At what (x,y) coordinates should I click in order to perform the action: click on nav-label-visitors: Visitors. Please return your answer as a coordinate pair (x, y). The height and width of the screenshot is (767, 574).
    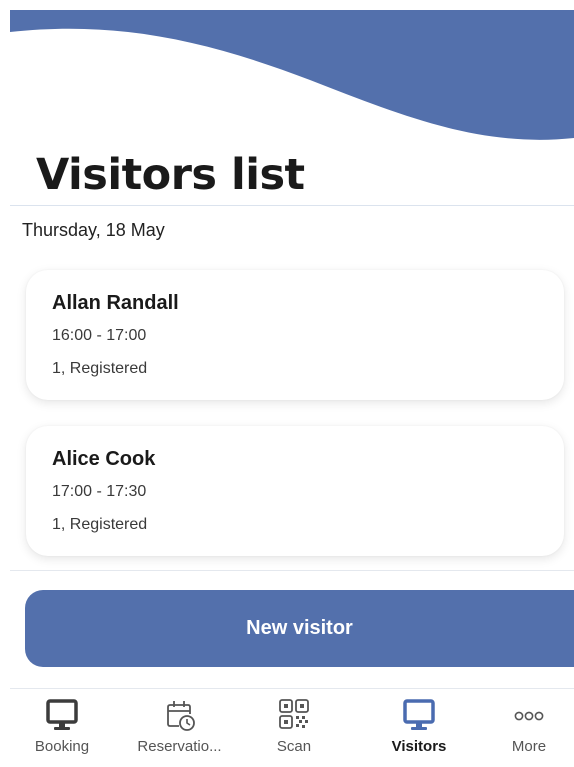
    Looking at the image, I should click on (419, 746).